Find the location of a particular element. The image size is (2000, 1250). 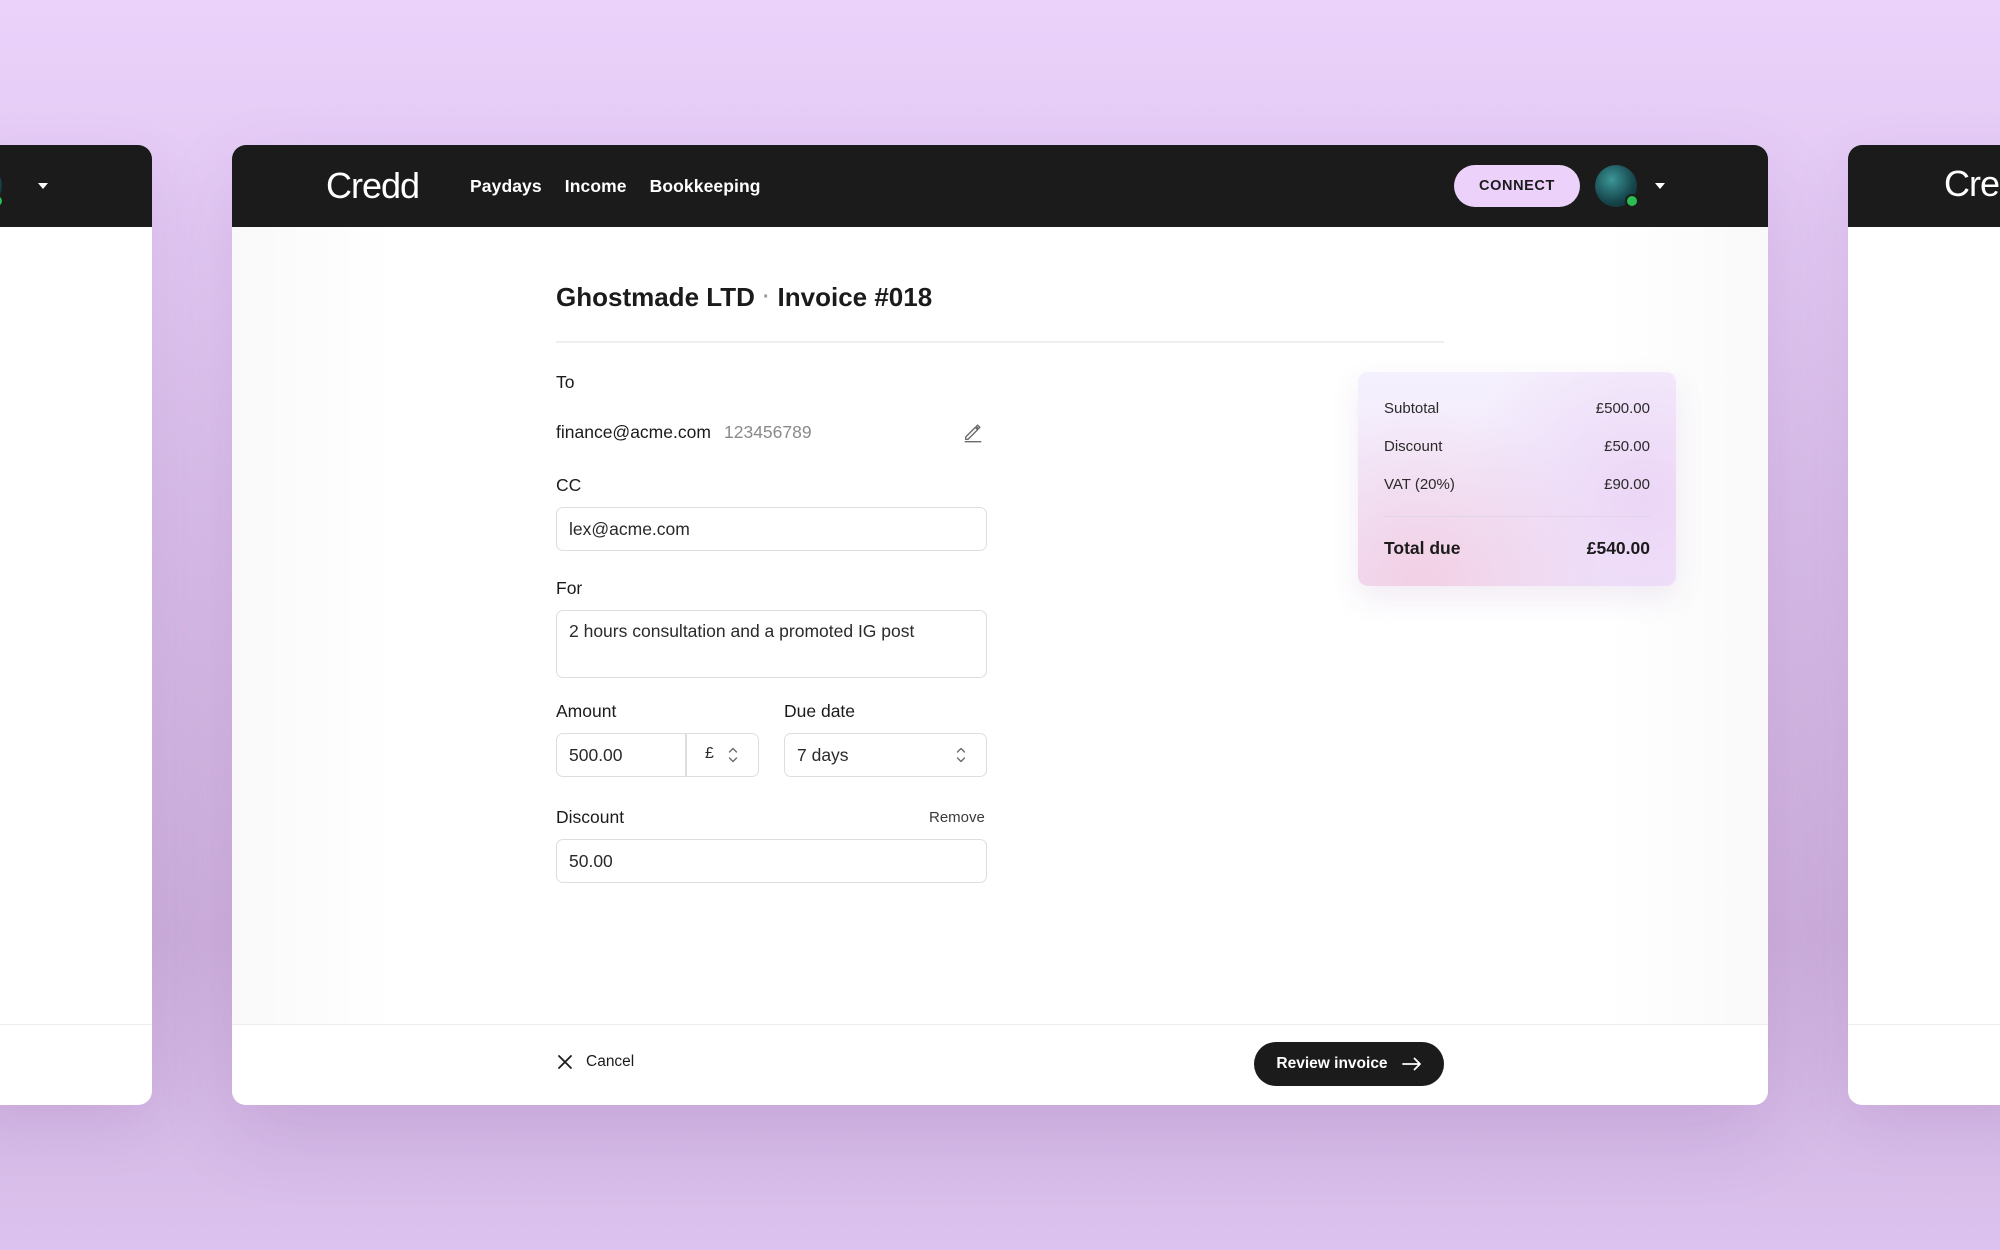

cc-label: CC is located at coordinates (569, 485).